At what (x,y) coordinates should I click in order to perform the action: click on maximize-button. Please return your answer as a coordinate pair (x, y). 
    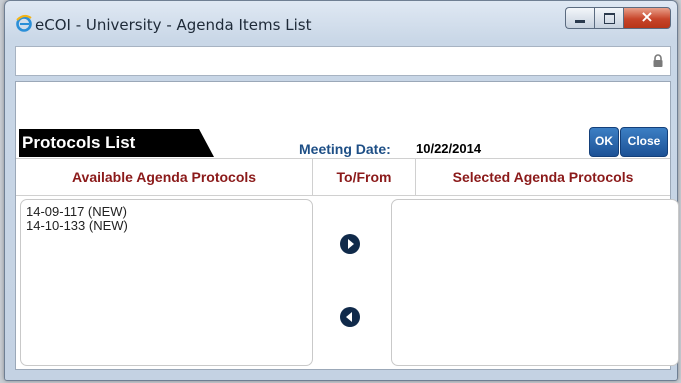
    Looking at the image, I should click on (608, 18).